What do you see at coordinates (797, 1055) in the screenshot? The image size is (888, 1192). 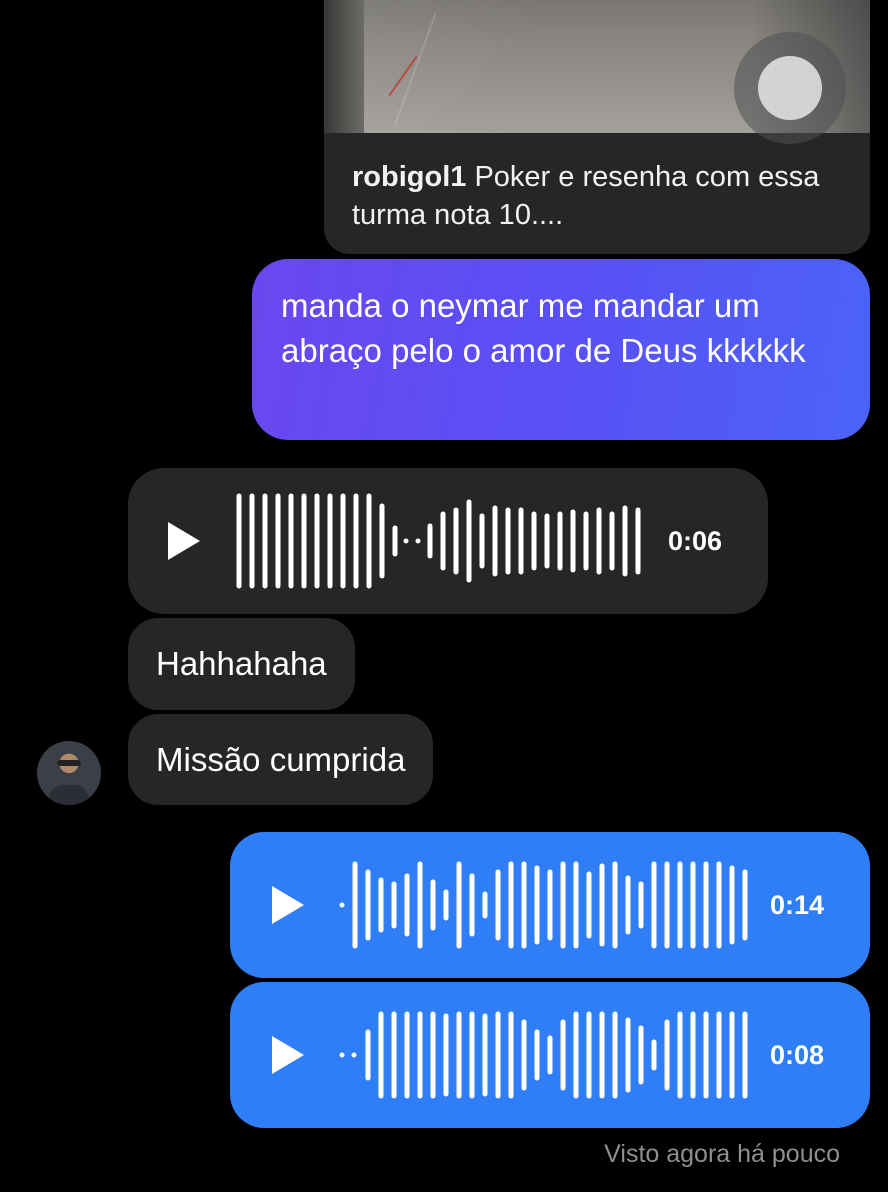 I see `audio-duration: 0:08` at bounding box center [797, 1055].